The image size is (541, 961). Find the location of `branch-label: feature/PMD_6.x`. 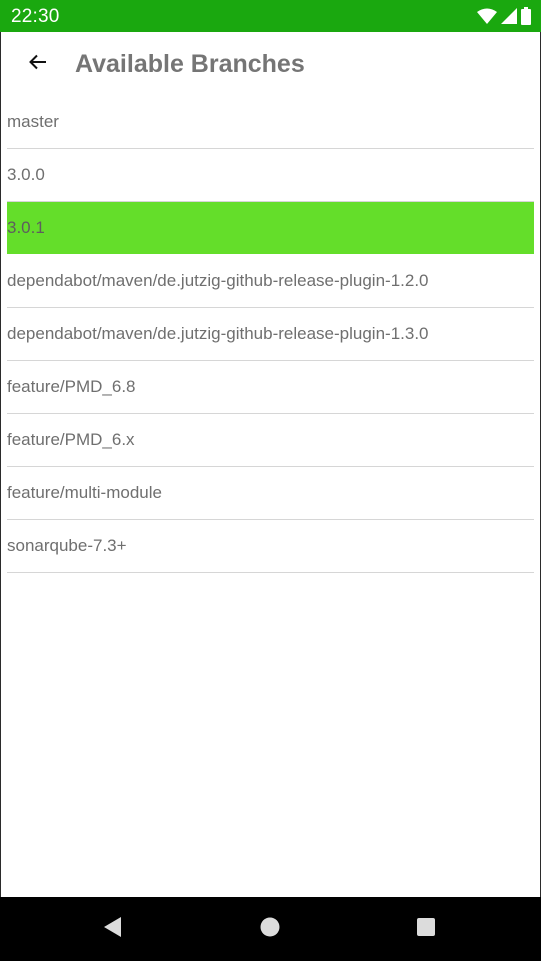

branch-label: feature/PMD_6.x is located at coordinates (71, 439).